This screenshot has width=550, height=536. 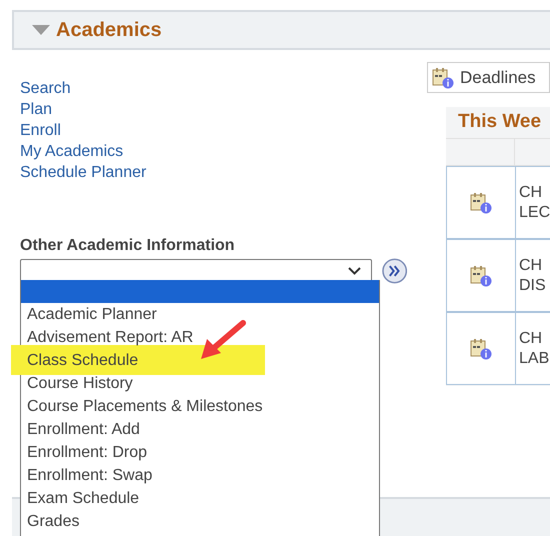 What do you see at coordinates (534, 348) in the screenshot?
I see `table-cell-text: CH LAB` at bounding box center [534, 348].